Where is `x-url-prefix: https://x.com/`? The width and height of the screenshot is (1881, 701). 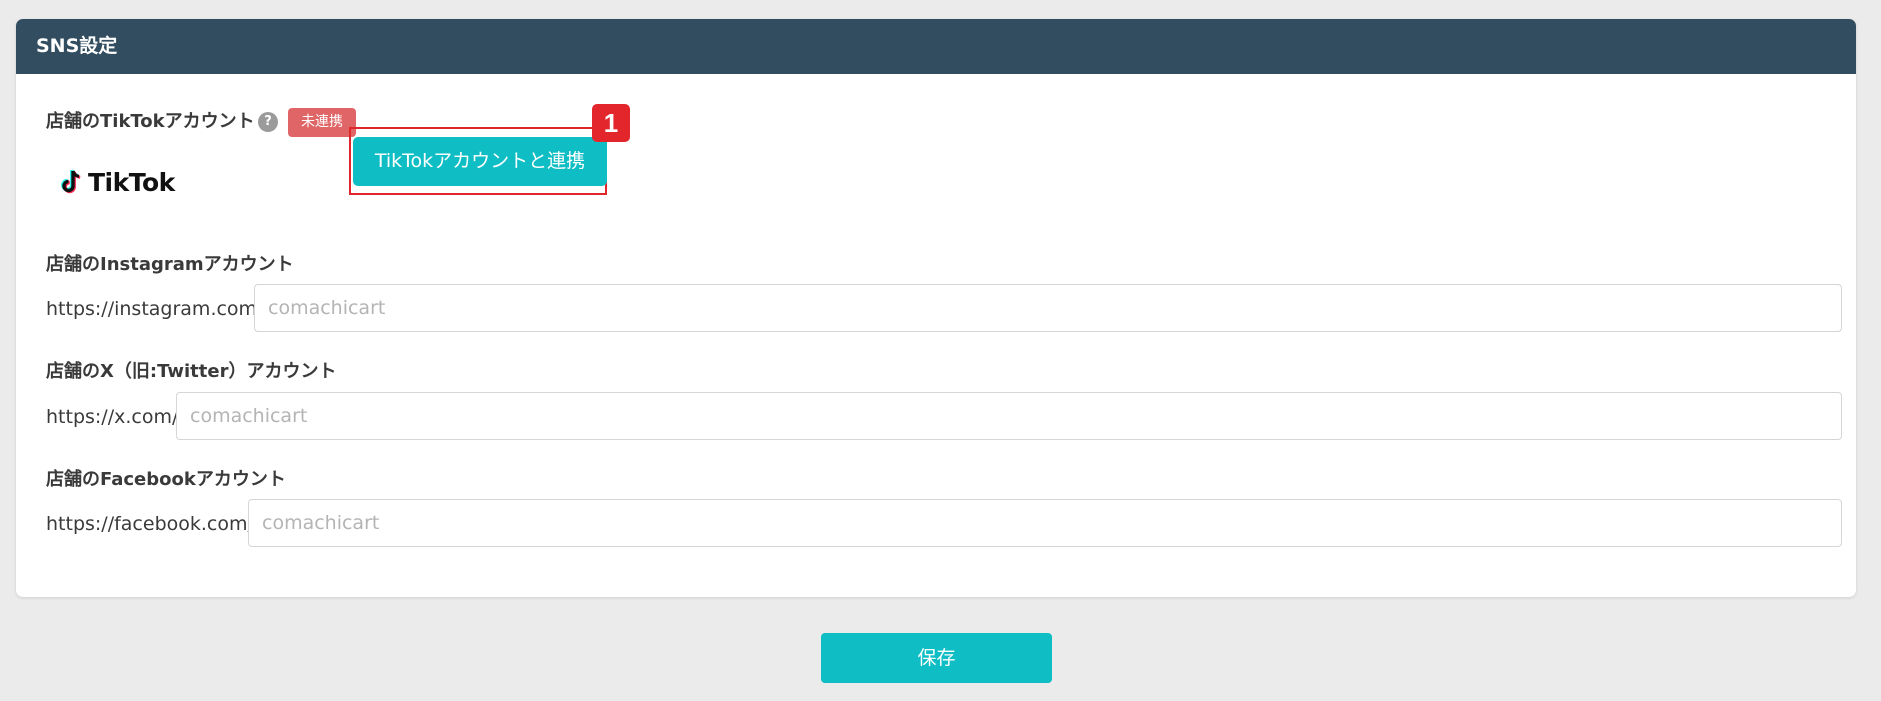
x-url-prefix: https://x.com/ is located at coordinates (112, 417).